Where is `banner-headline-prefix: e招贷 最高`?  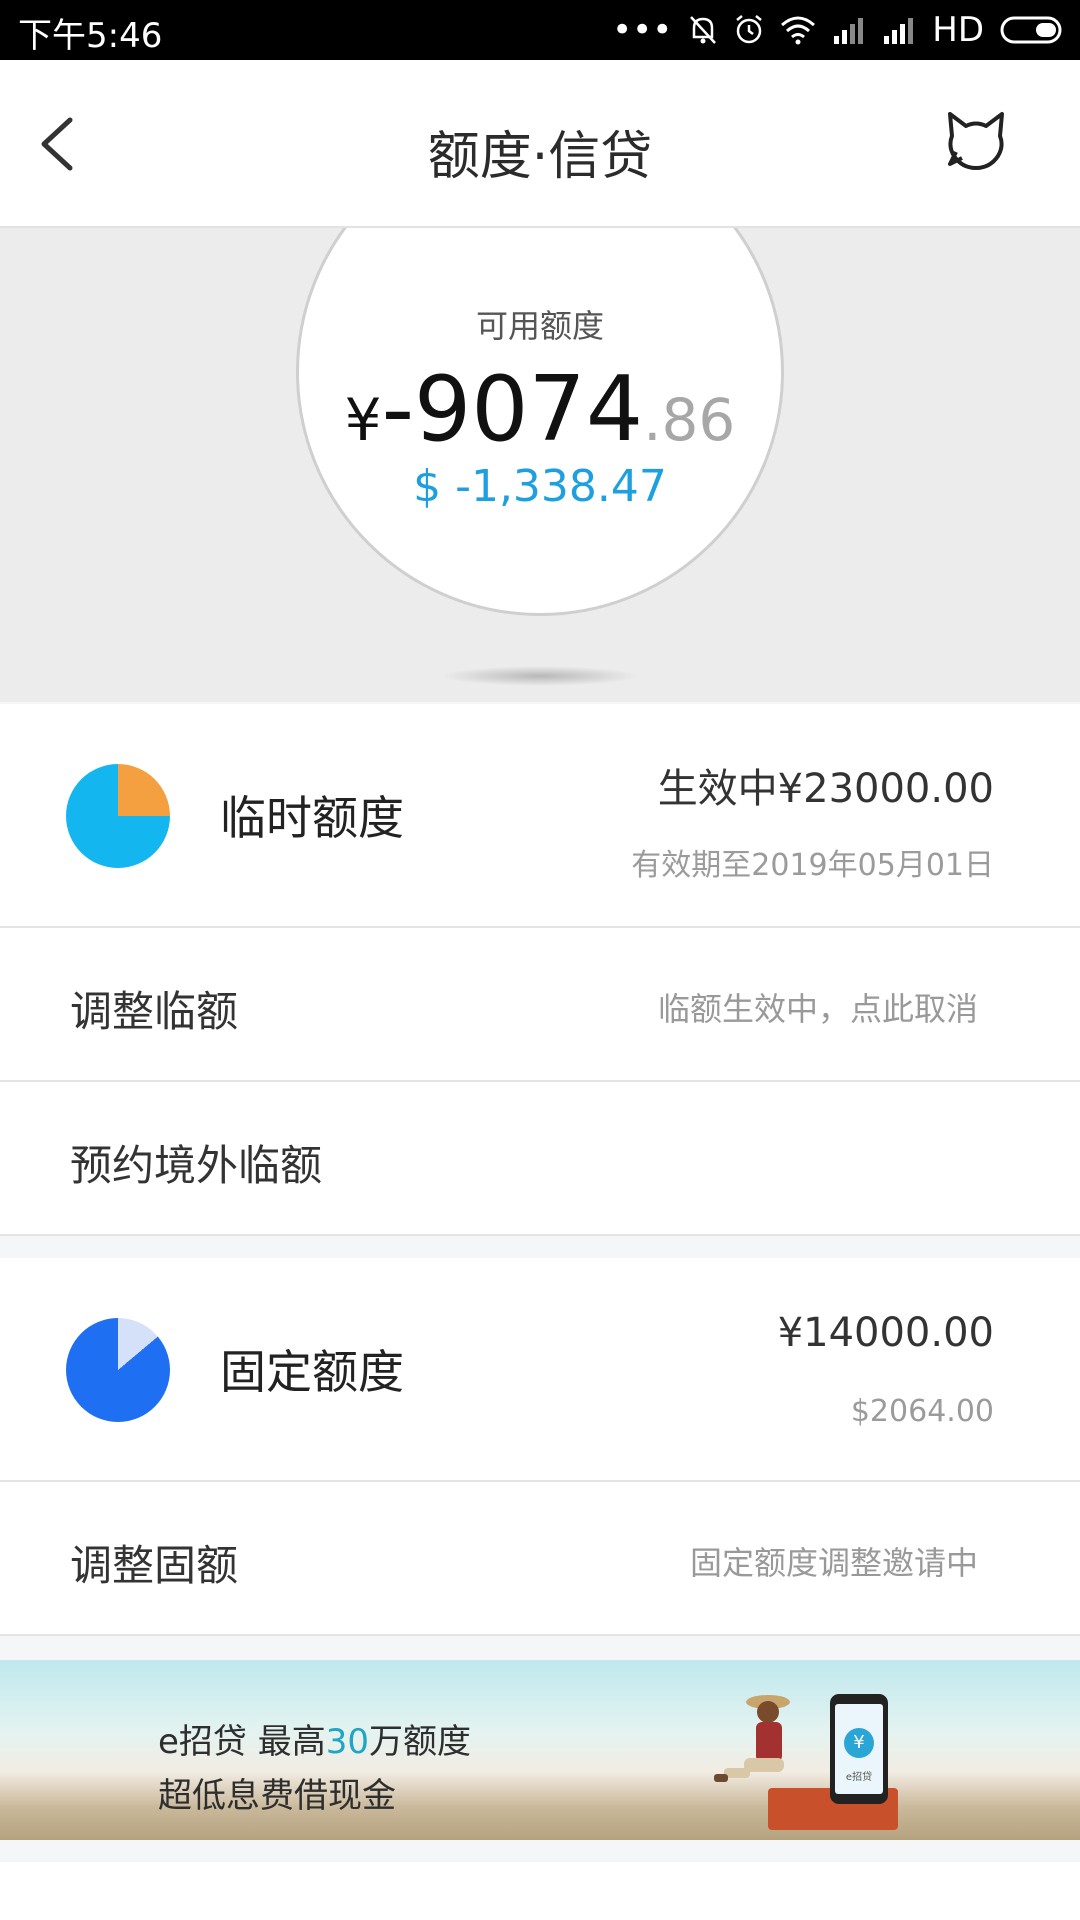
banner-headline-prefix: e招贷 最高 is located at coordinates (242, 1742).